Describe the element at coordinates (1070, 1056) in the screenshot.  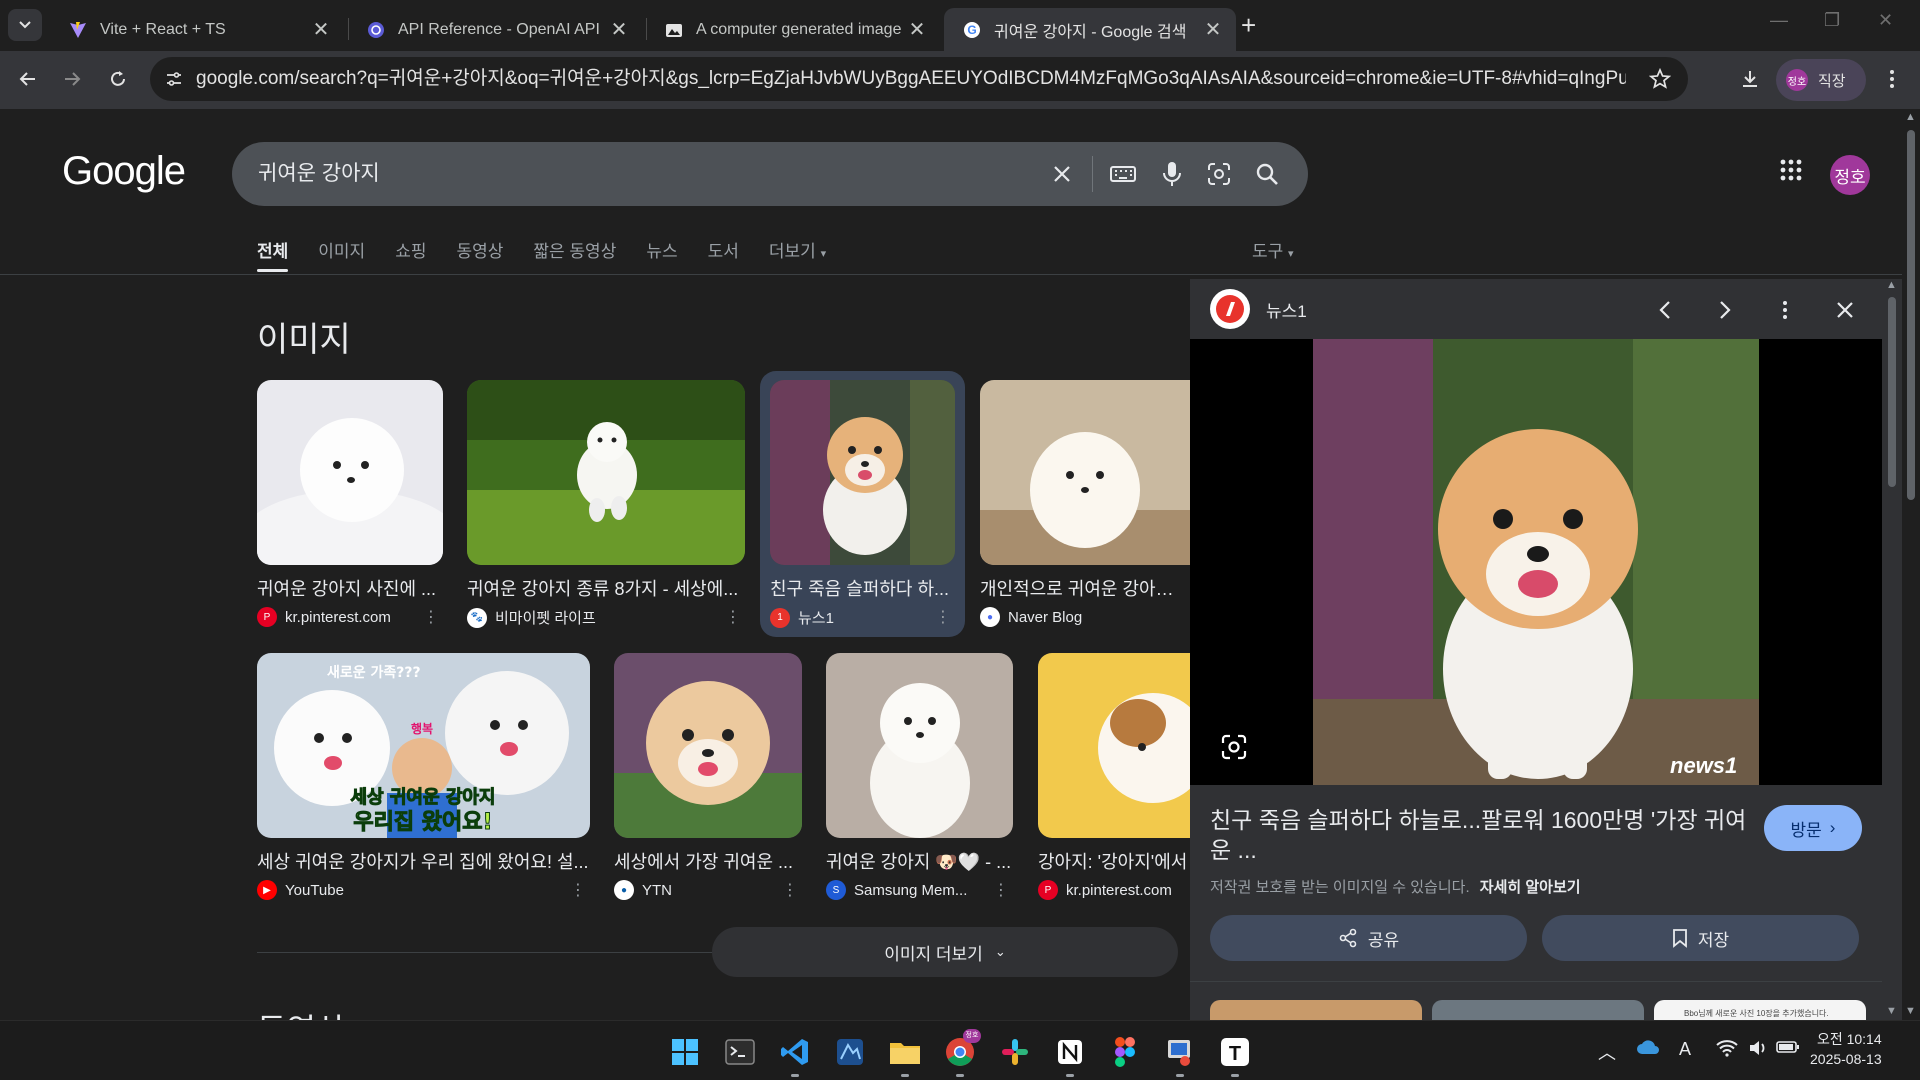
I see `notion-icon` at that location.